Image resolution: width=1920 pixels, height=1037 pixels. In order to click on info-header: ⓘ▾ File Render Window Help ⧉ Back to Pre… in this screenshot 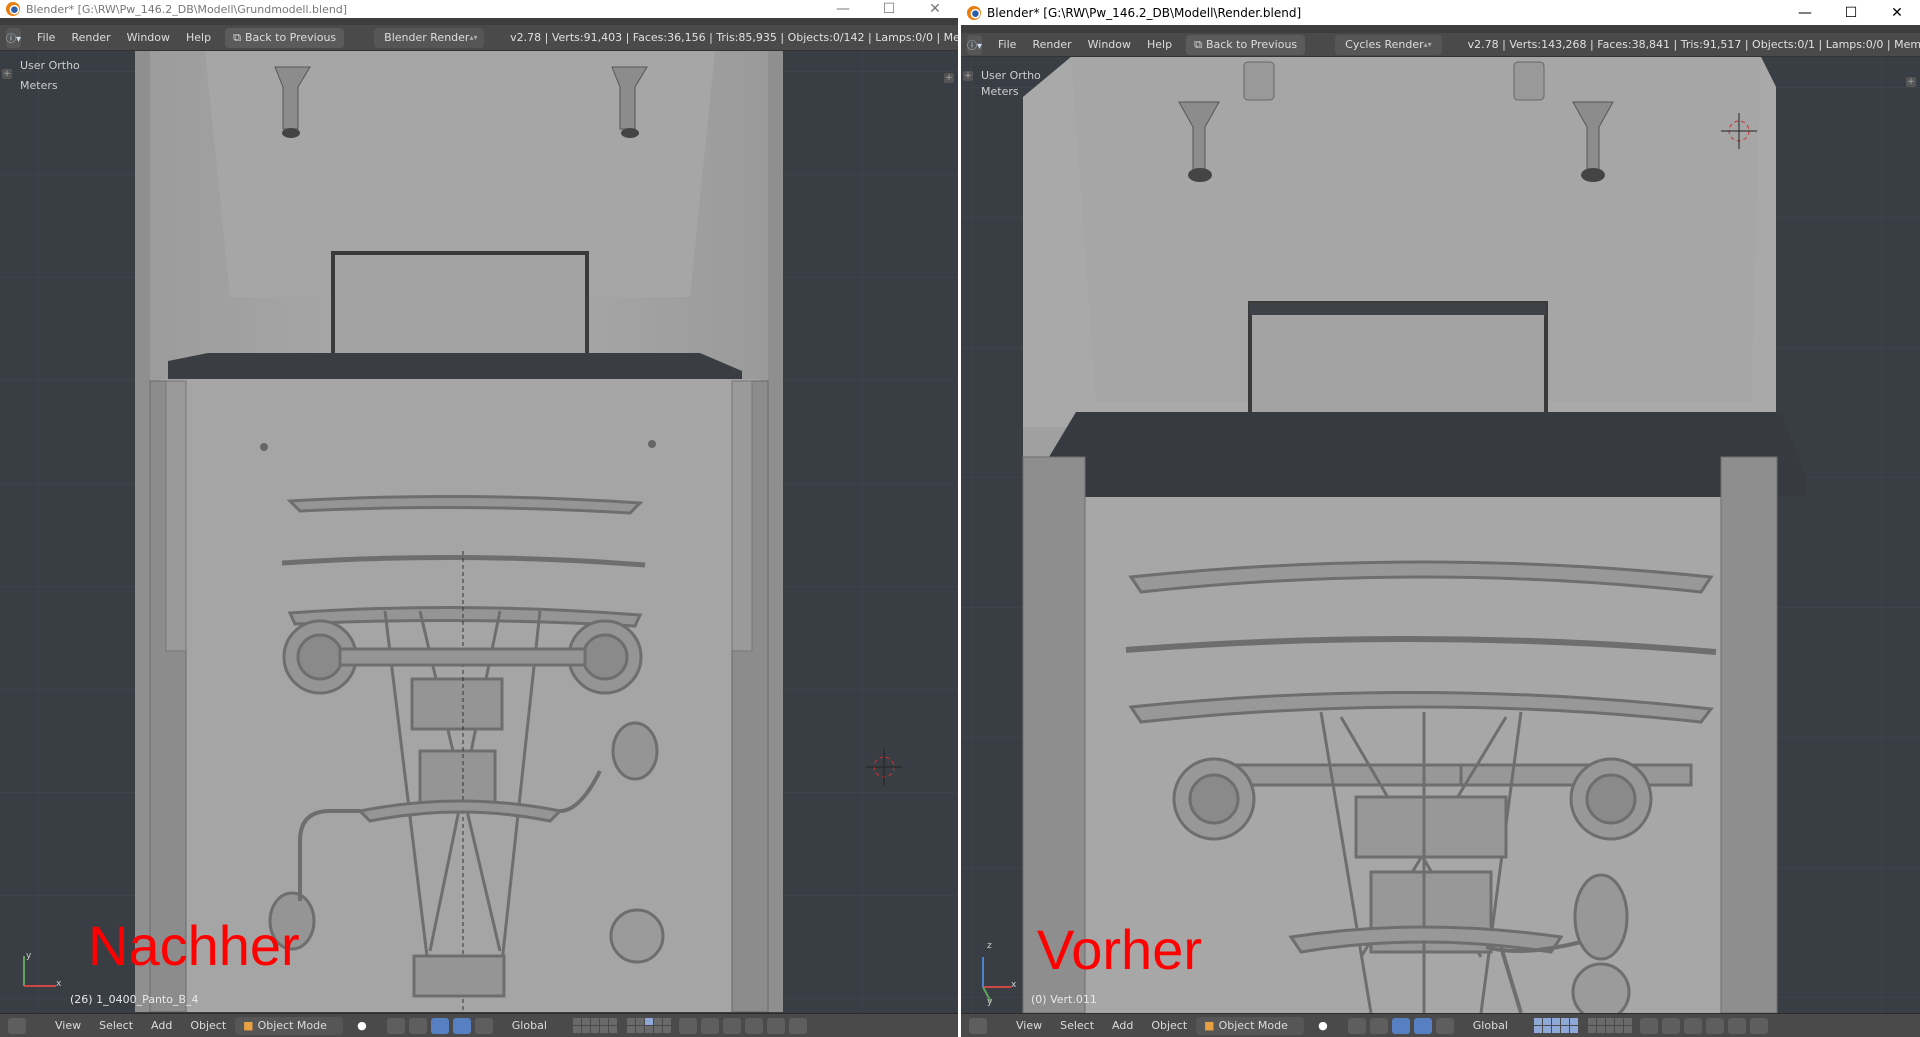, I will do `click(1440, 45)`.